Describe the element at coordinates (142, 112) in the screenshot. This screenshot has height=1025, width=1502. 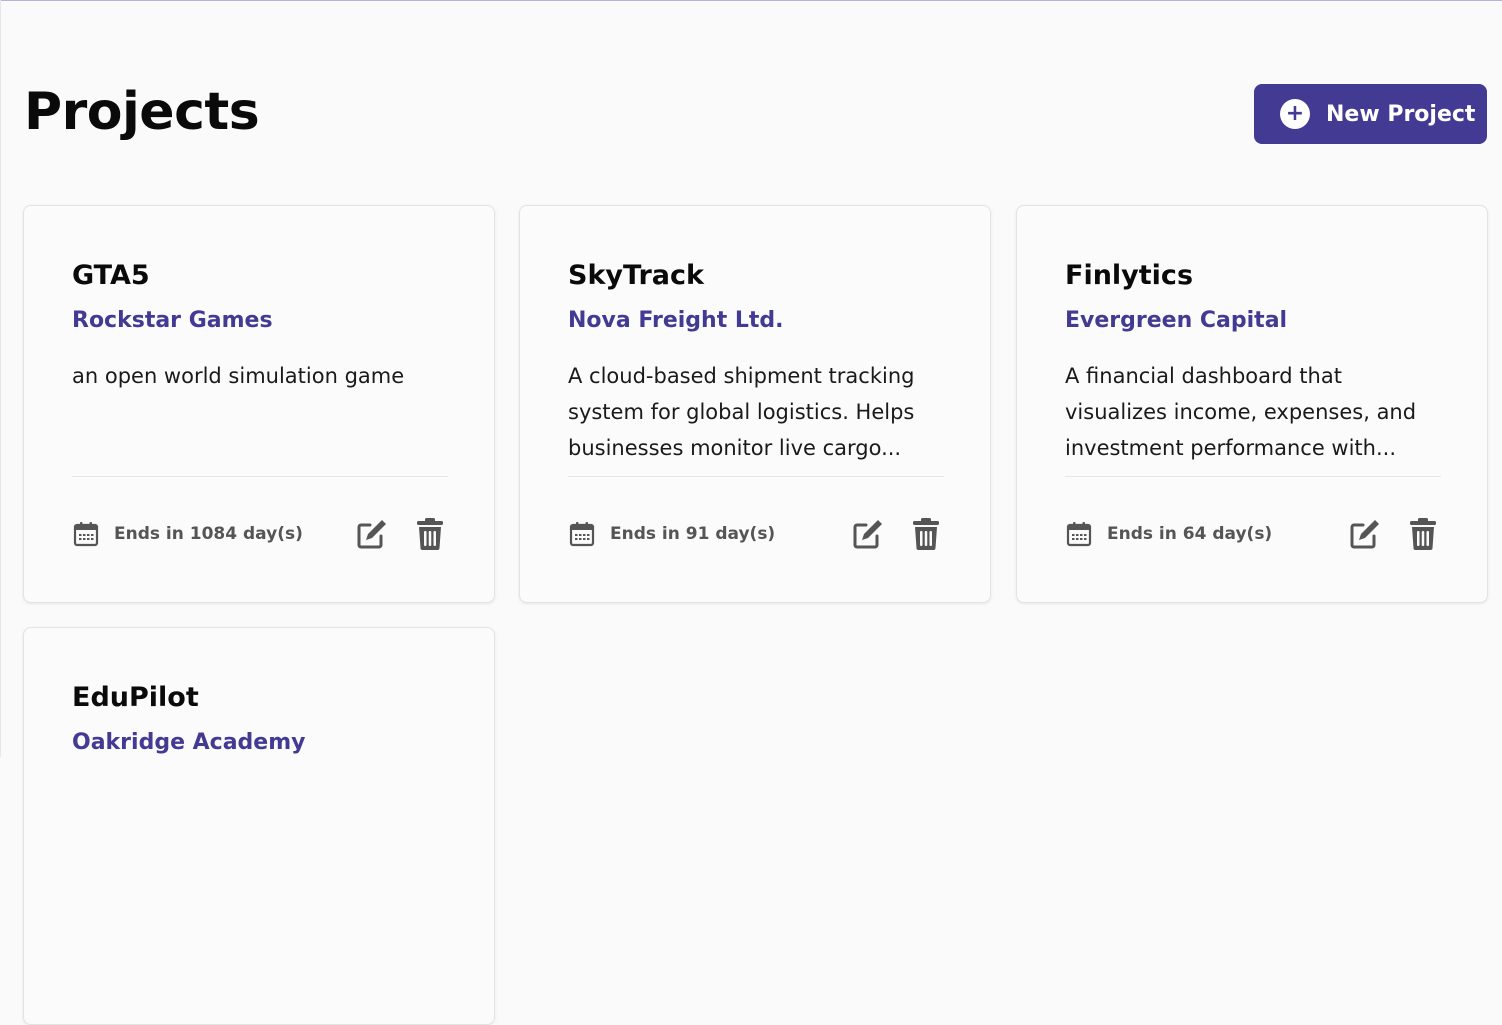
I see `page-title: Projects` at that location.